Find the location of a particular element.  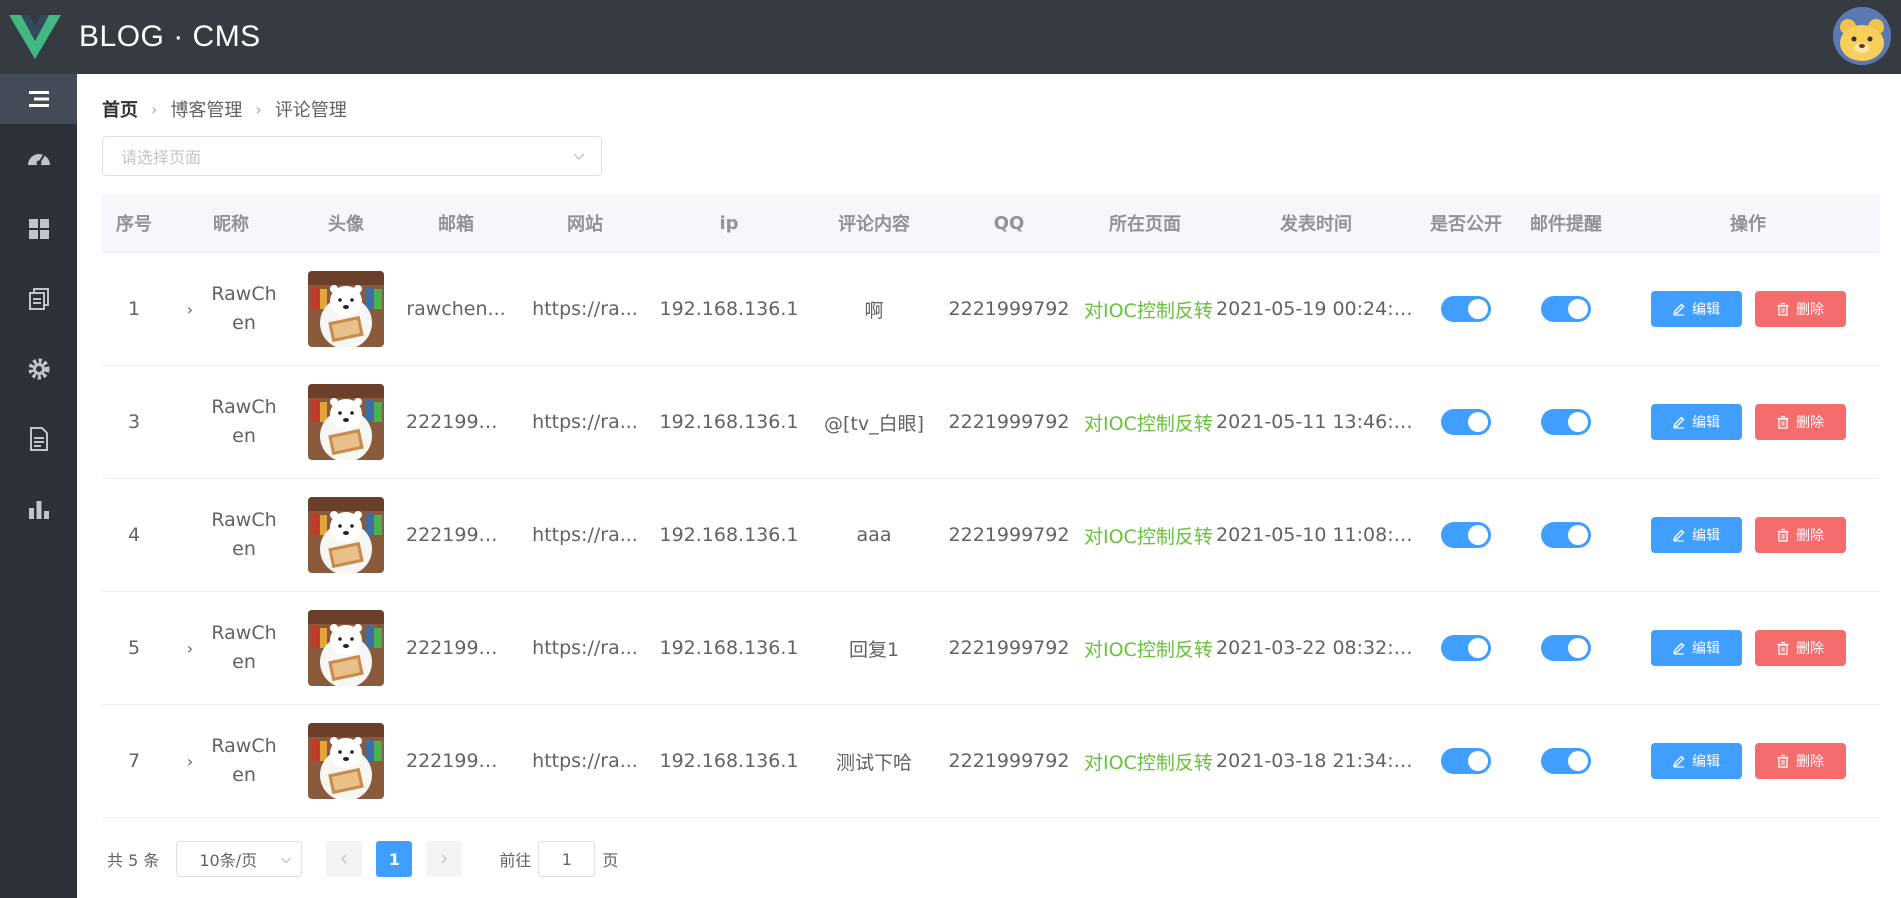

column-header-ip: ip is located at coordinates (729, 223).